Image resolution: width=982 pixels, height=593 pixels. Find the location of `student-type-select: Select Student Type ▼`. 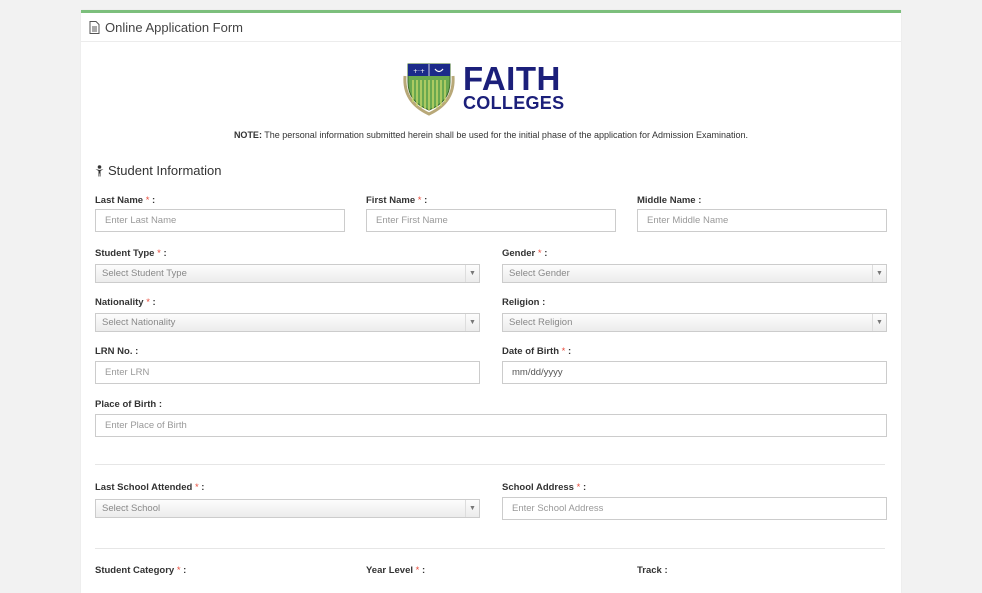

student-type-select: Select Student Type ▼ is located at coordinates (287, 273).